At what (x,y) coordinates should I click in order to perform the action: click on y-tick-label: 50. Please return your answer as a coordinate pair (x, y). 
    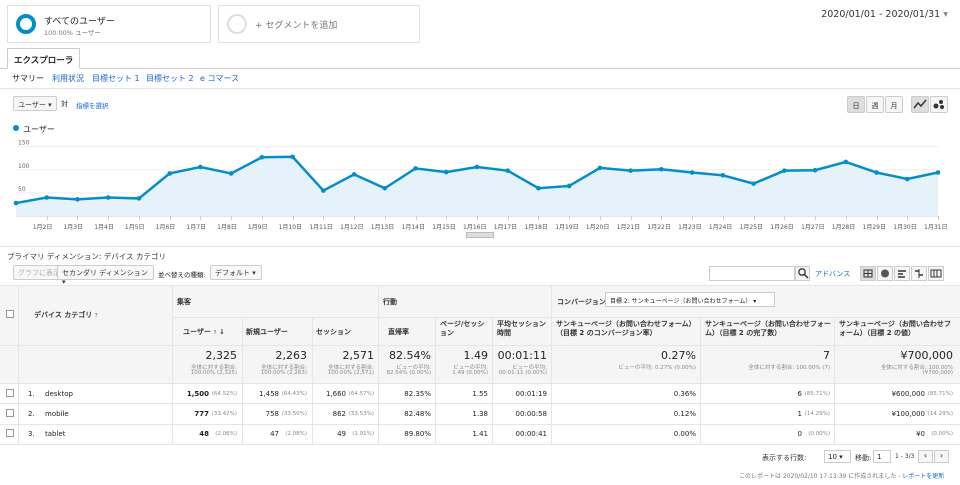
    Looking at the image, I should click on (22, 189).